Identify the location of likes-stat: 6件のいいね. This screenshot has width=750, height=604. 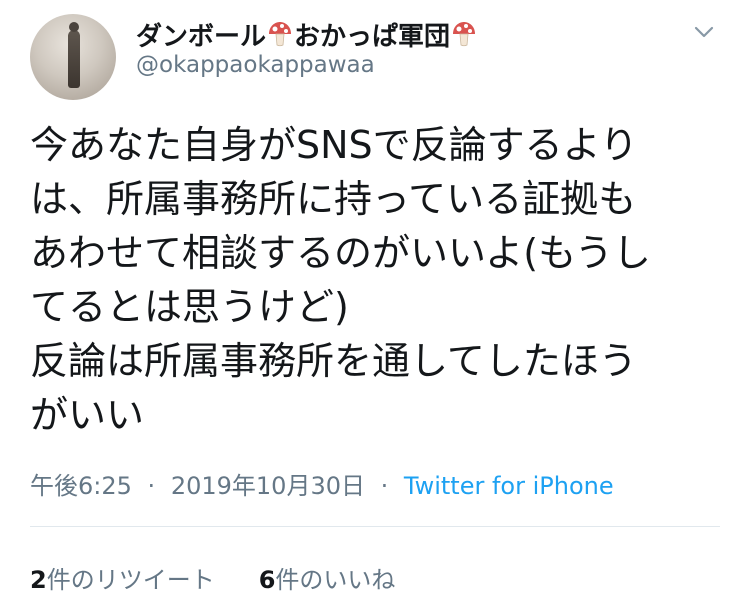
(327, 577).